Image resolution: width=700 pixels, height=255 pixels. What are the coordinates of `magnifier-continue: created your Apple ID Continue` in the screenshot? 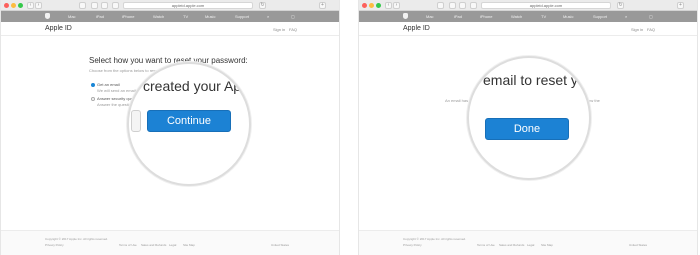 It's located at (189, 124).